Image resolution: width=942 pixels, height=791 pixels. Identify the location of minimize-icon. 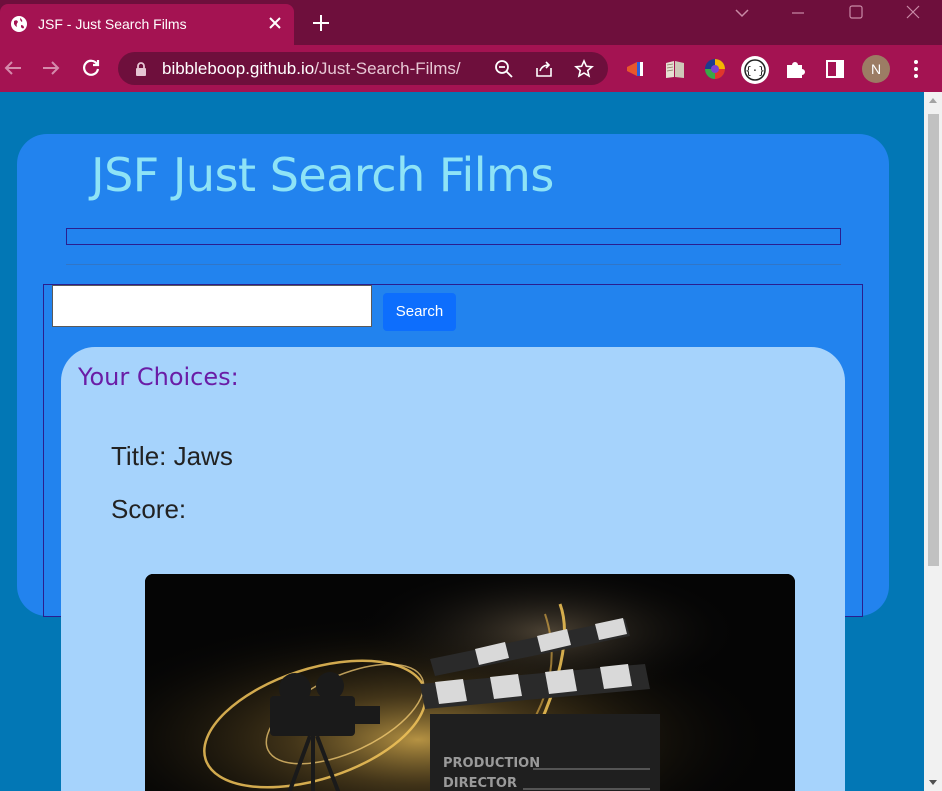
(798, 13).